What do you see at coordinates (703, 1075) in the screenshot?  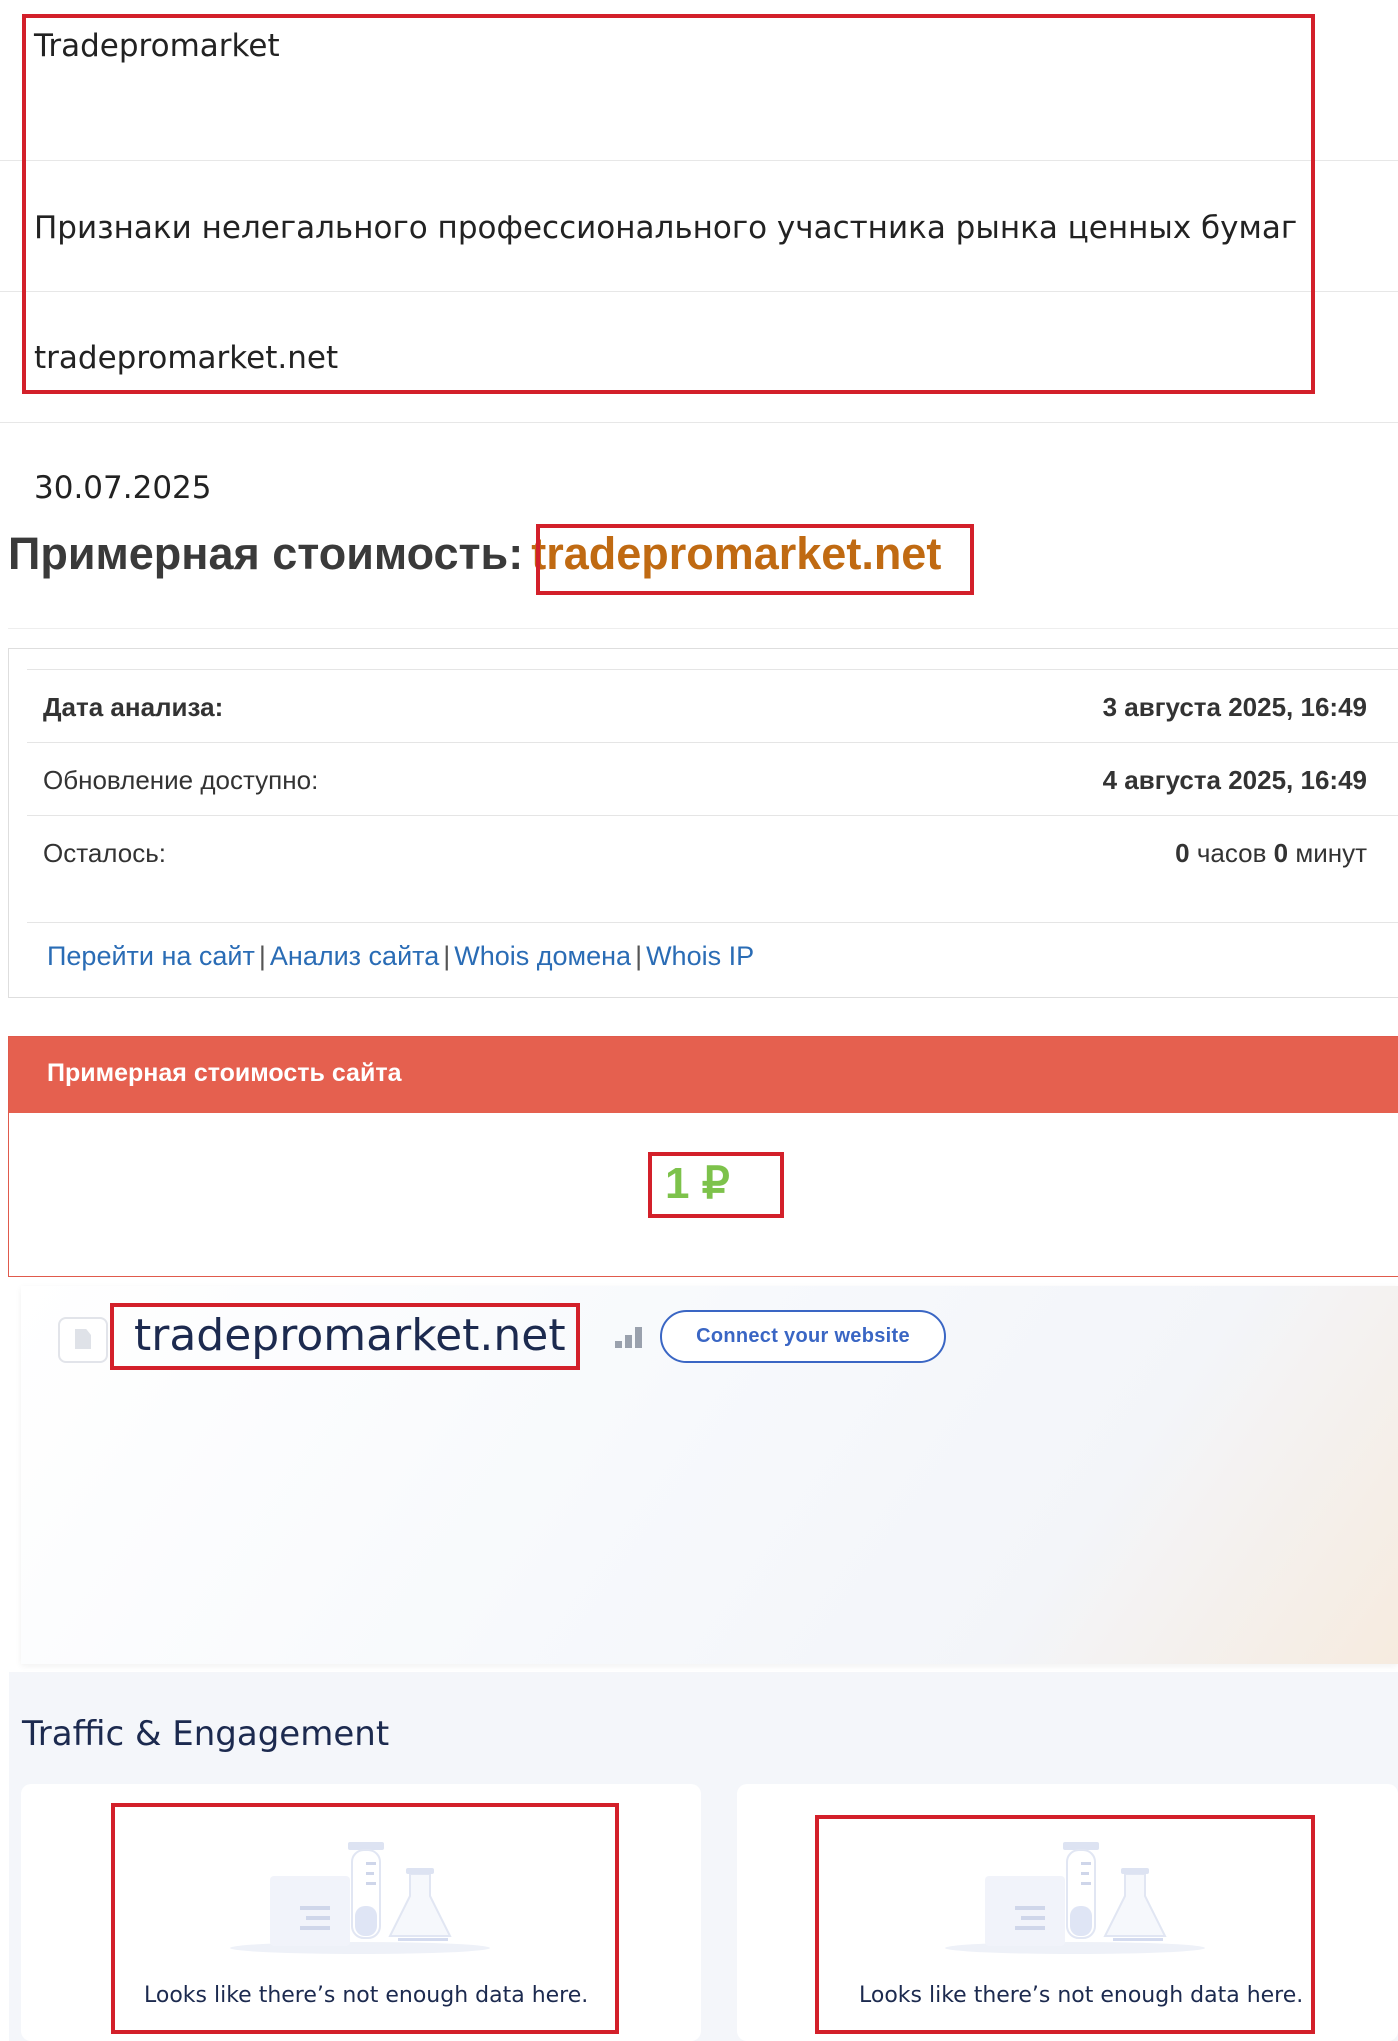 I see `estimate-header: Примерная стоимость сайта` at bounding box center [703, 1075].